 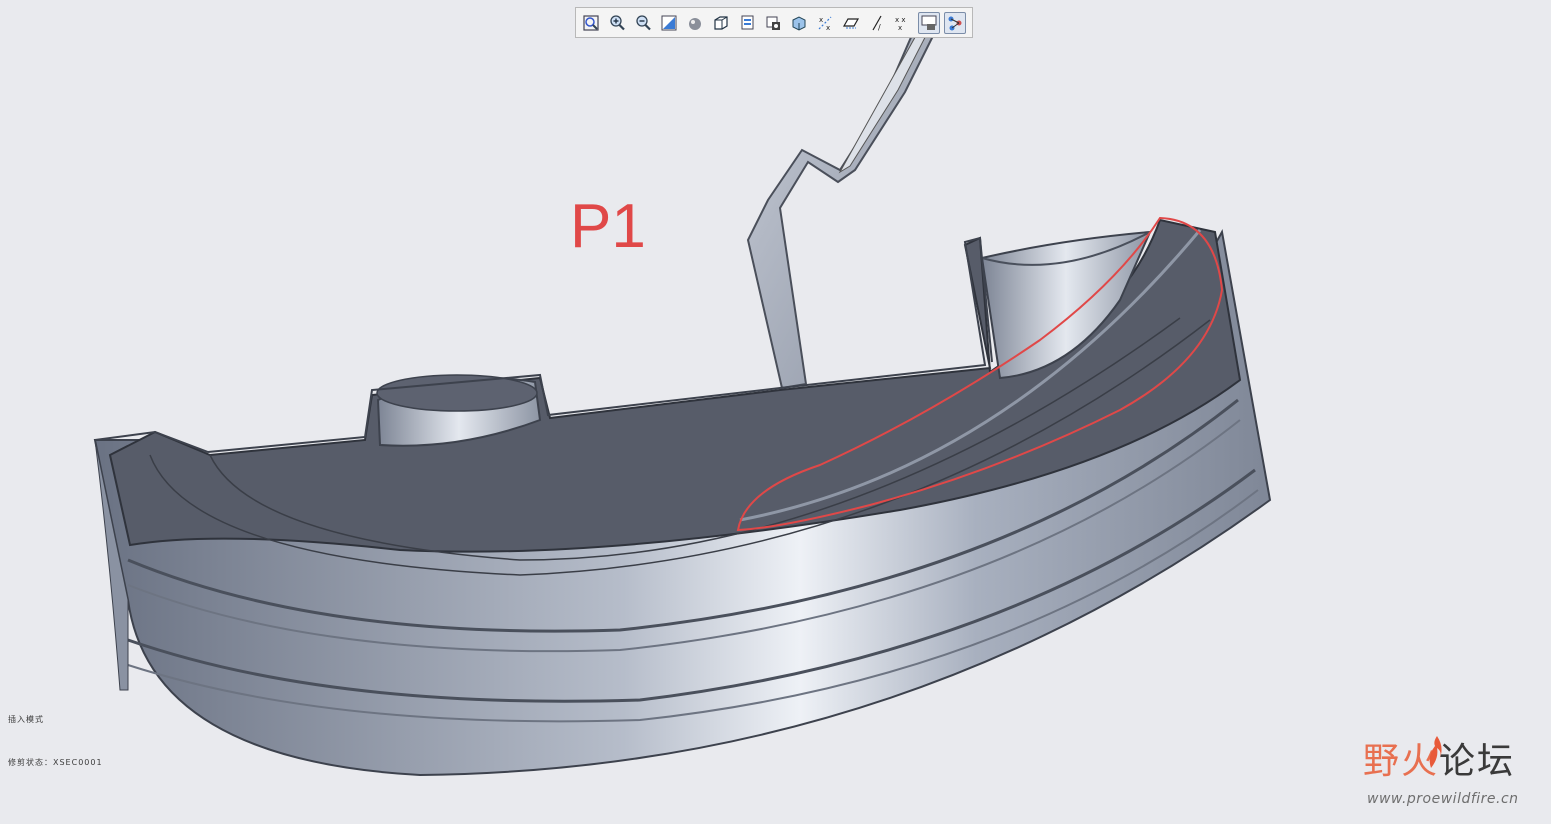 What do you see at coordinates (608, 226) in the screenshot?
I see `p1-annotation-label: P1` at bounding box center [608, 226].